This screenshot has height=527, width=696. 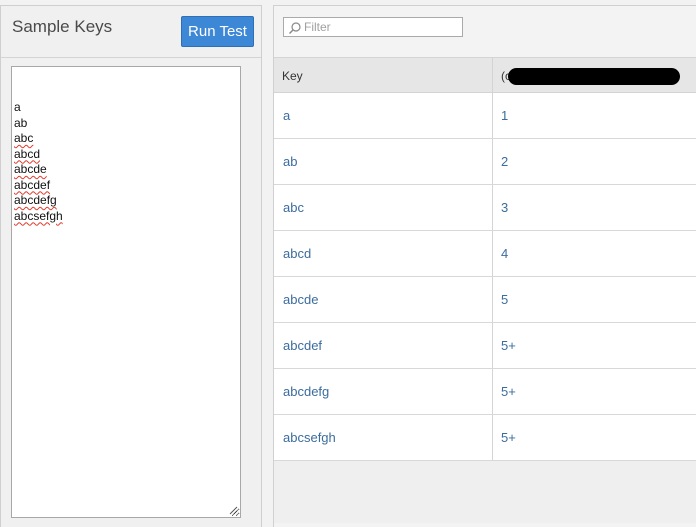 What do you see at coordinates (17, 107) in the screenshot?
I see `sample-key-line: a` at bounding box center [17, 107].